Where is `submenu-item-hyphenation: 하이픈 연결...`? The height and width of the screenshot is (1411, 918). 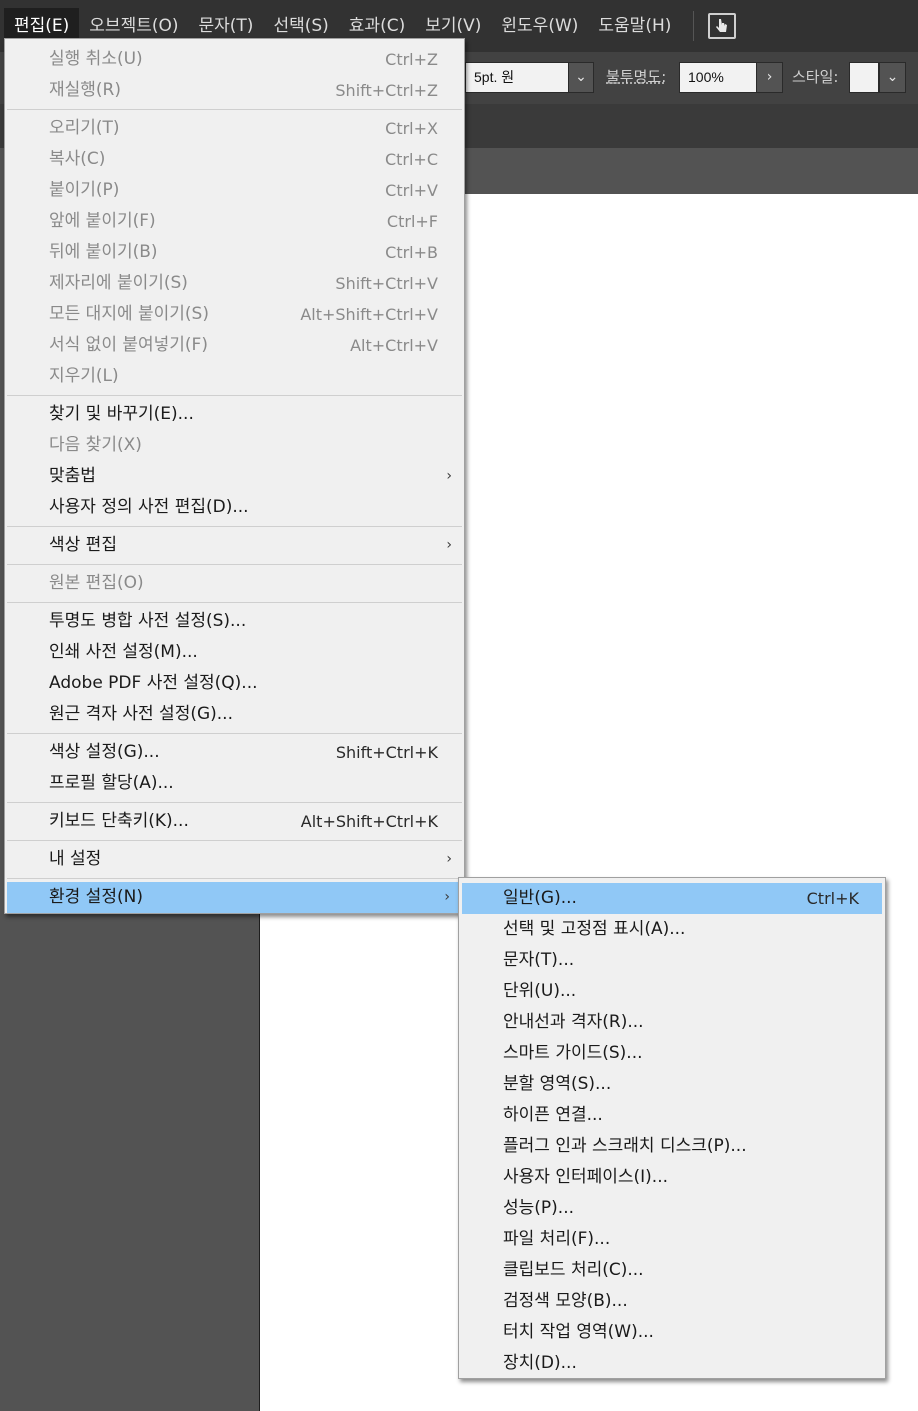 submenu-item-hyphenation: 하이픈 연결... is located at coordinates (672, 1115).